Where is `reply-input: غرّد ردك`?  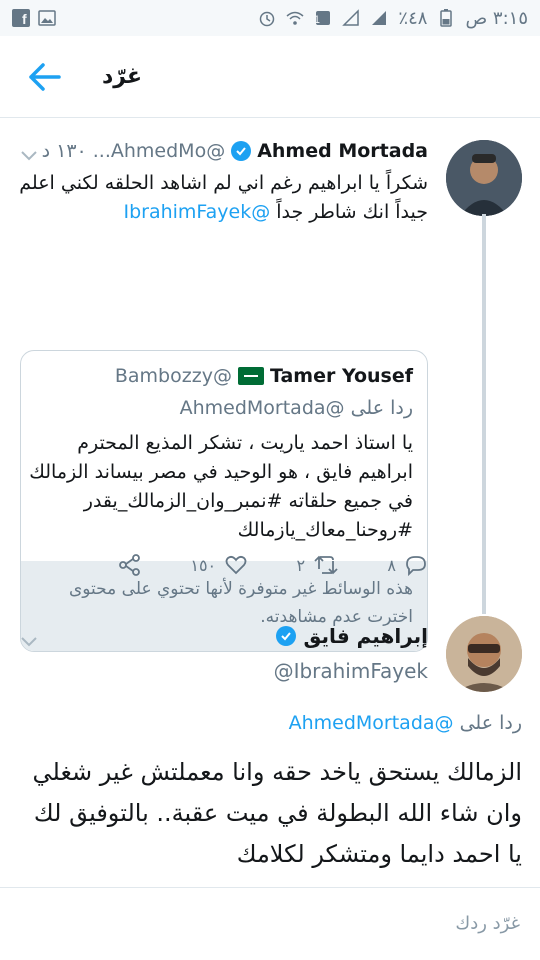 reply-input: غرّد ردك is located at coordinates (270, 924).